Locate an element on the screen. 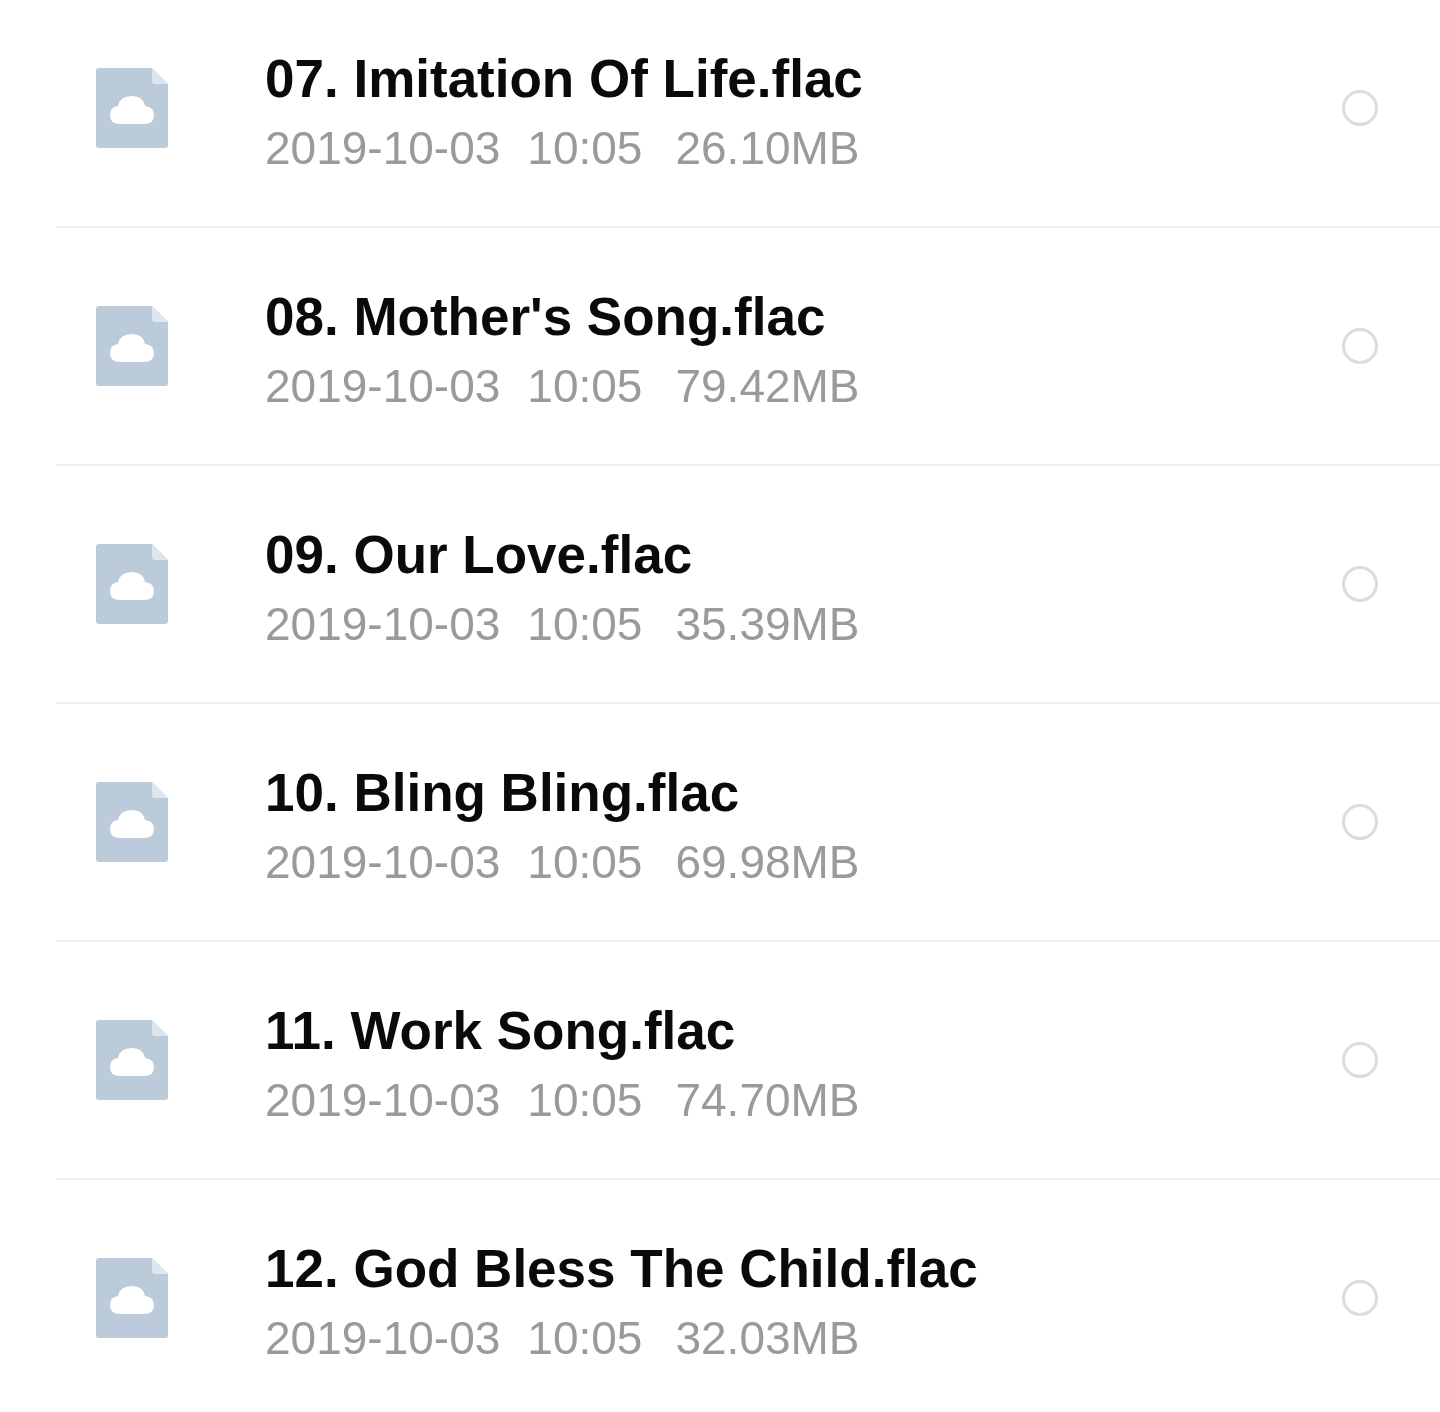  file-size: 35.39MB is located at coordinates (767, 624).